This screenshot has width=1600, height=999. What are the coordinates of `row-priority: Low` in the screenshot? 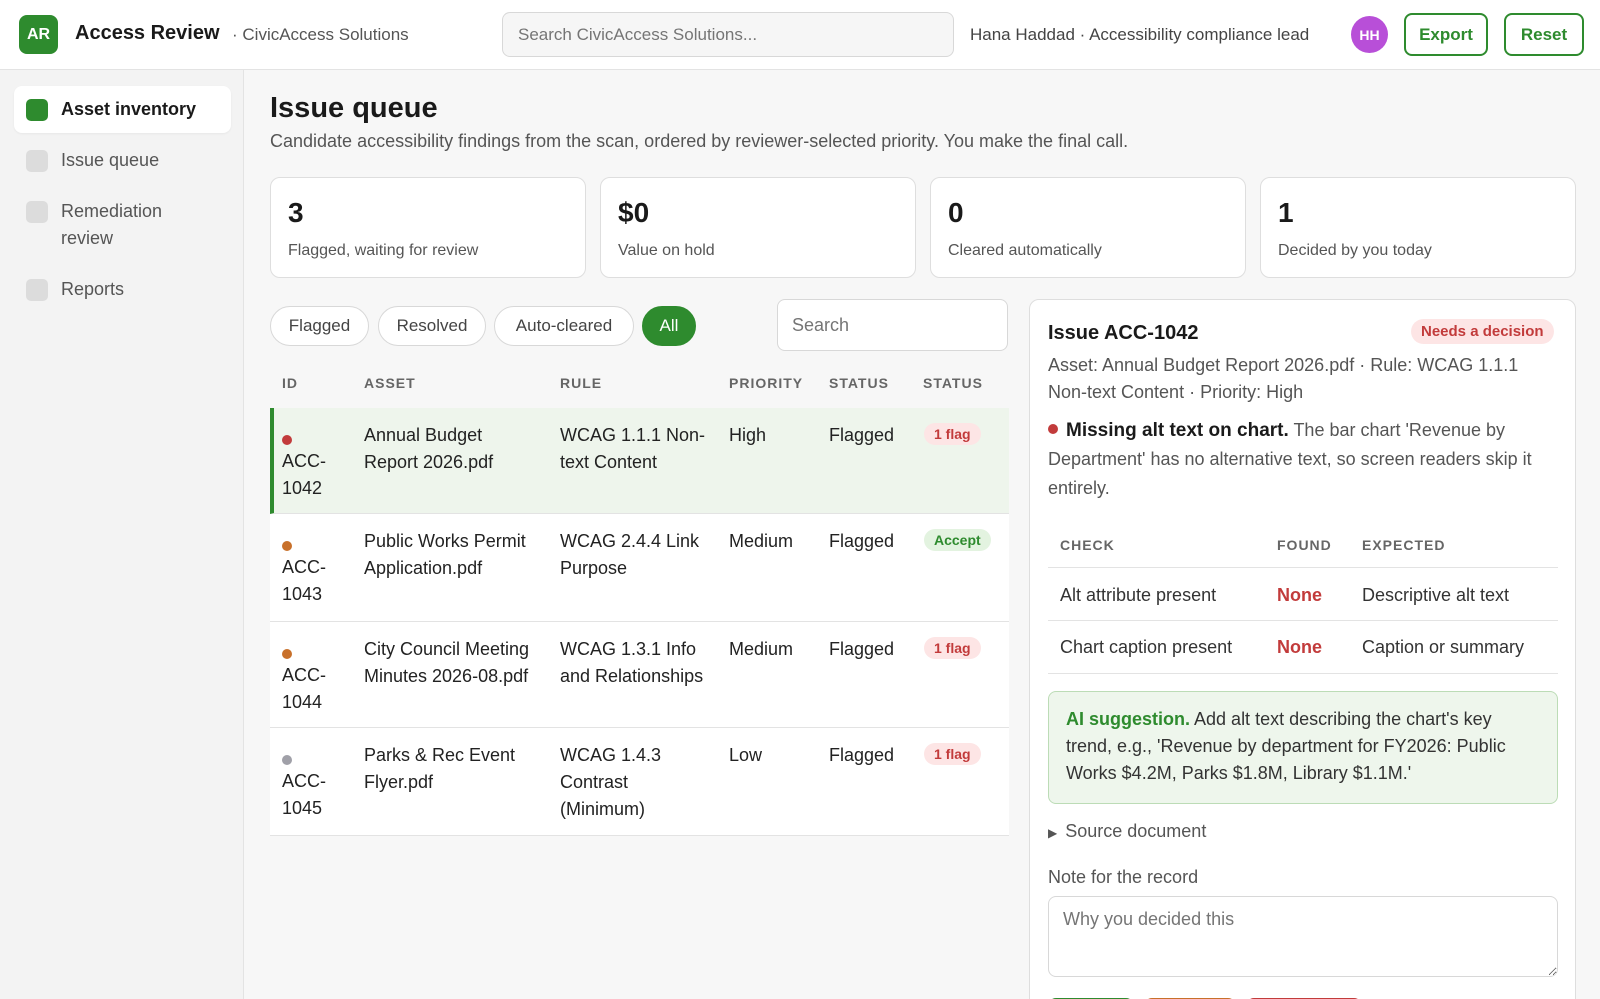 It's located at (746, 755).